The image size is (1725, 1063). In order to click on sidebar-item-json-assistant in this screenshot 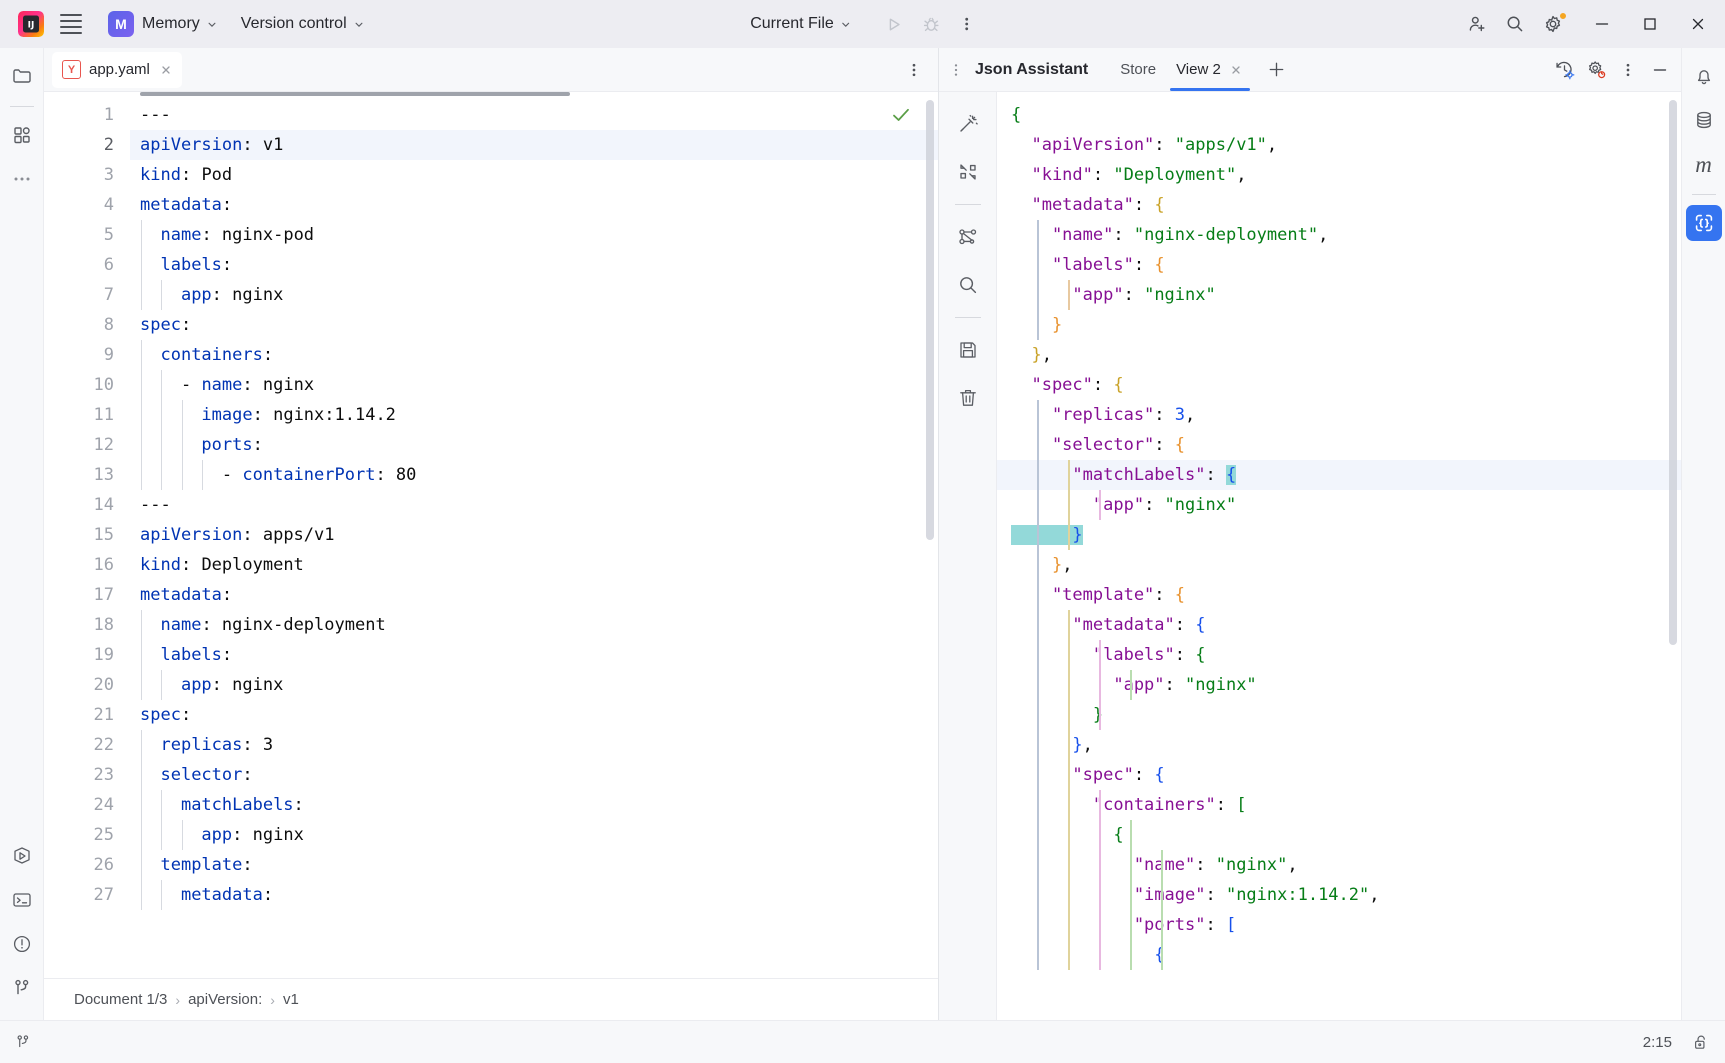, I will do `click(1703, 223)`.